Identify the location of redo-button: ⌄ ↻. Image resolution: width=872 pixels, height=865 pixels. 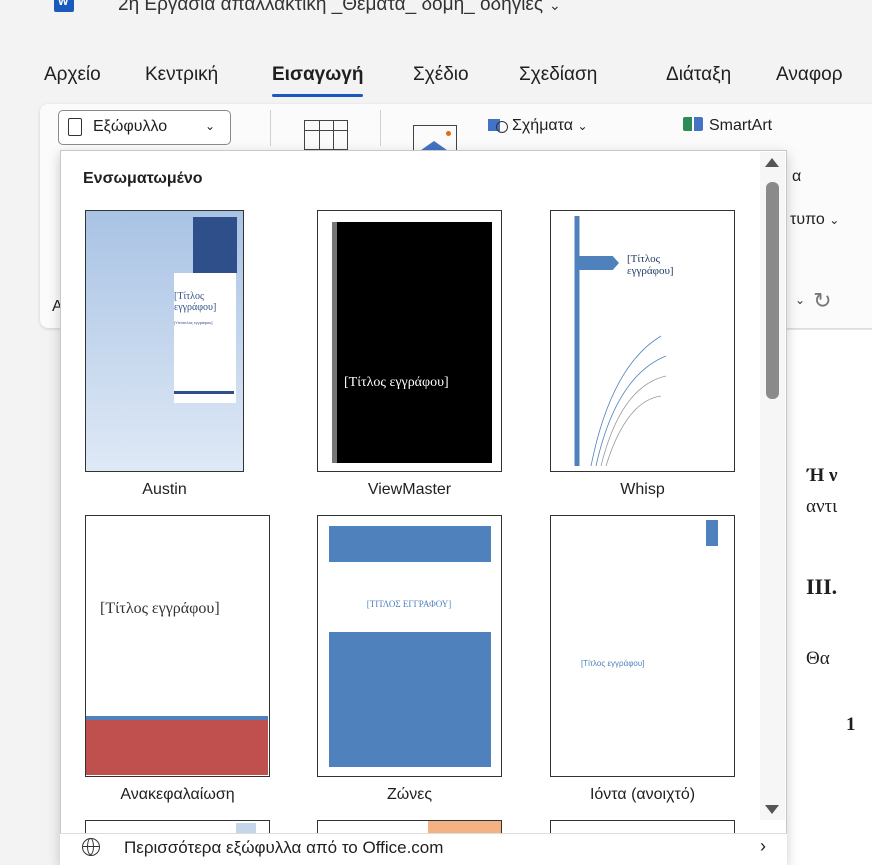
(813, 301).